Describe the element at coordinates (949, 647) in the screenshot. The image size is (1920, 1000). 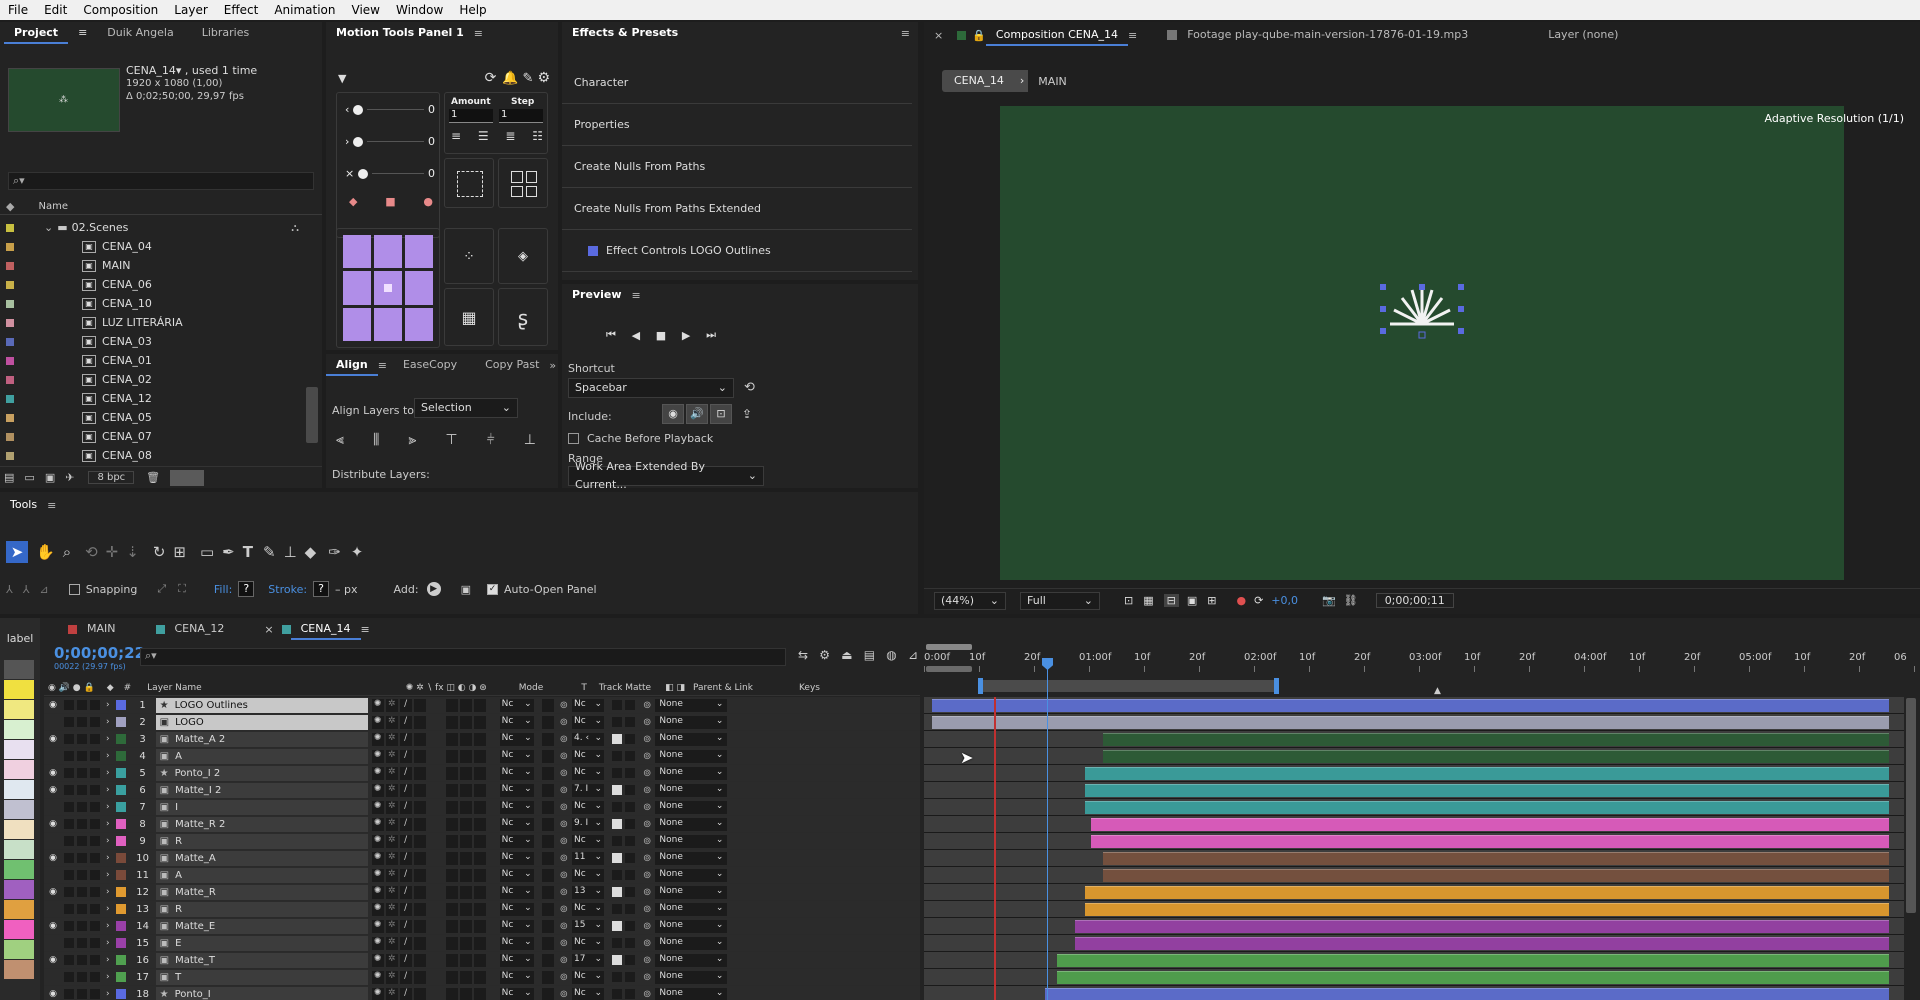
I see `zoom-navigator` at that location.